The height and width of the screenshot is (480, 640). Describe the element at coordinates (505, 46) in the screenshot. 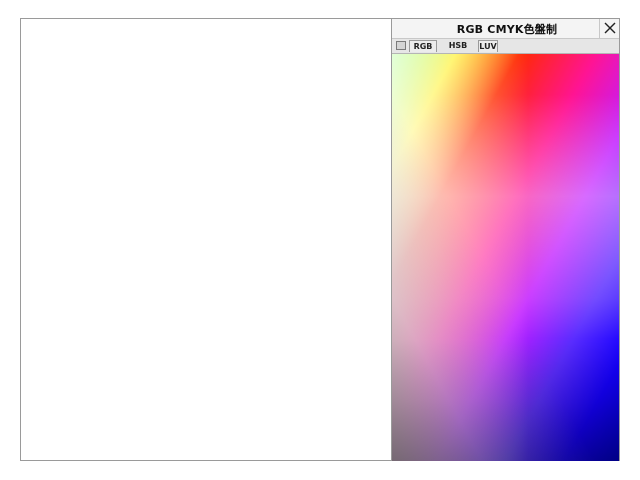

I see `mode-tabbar: RGB HSB LUV` at that location.